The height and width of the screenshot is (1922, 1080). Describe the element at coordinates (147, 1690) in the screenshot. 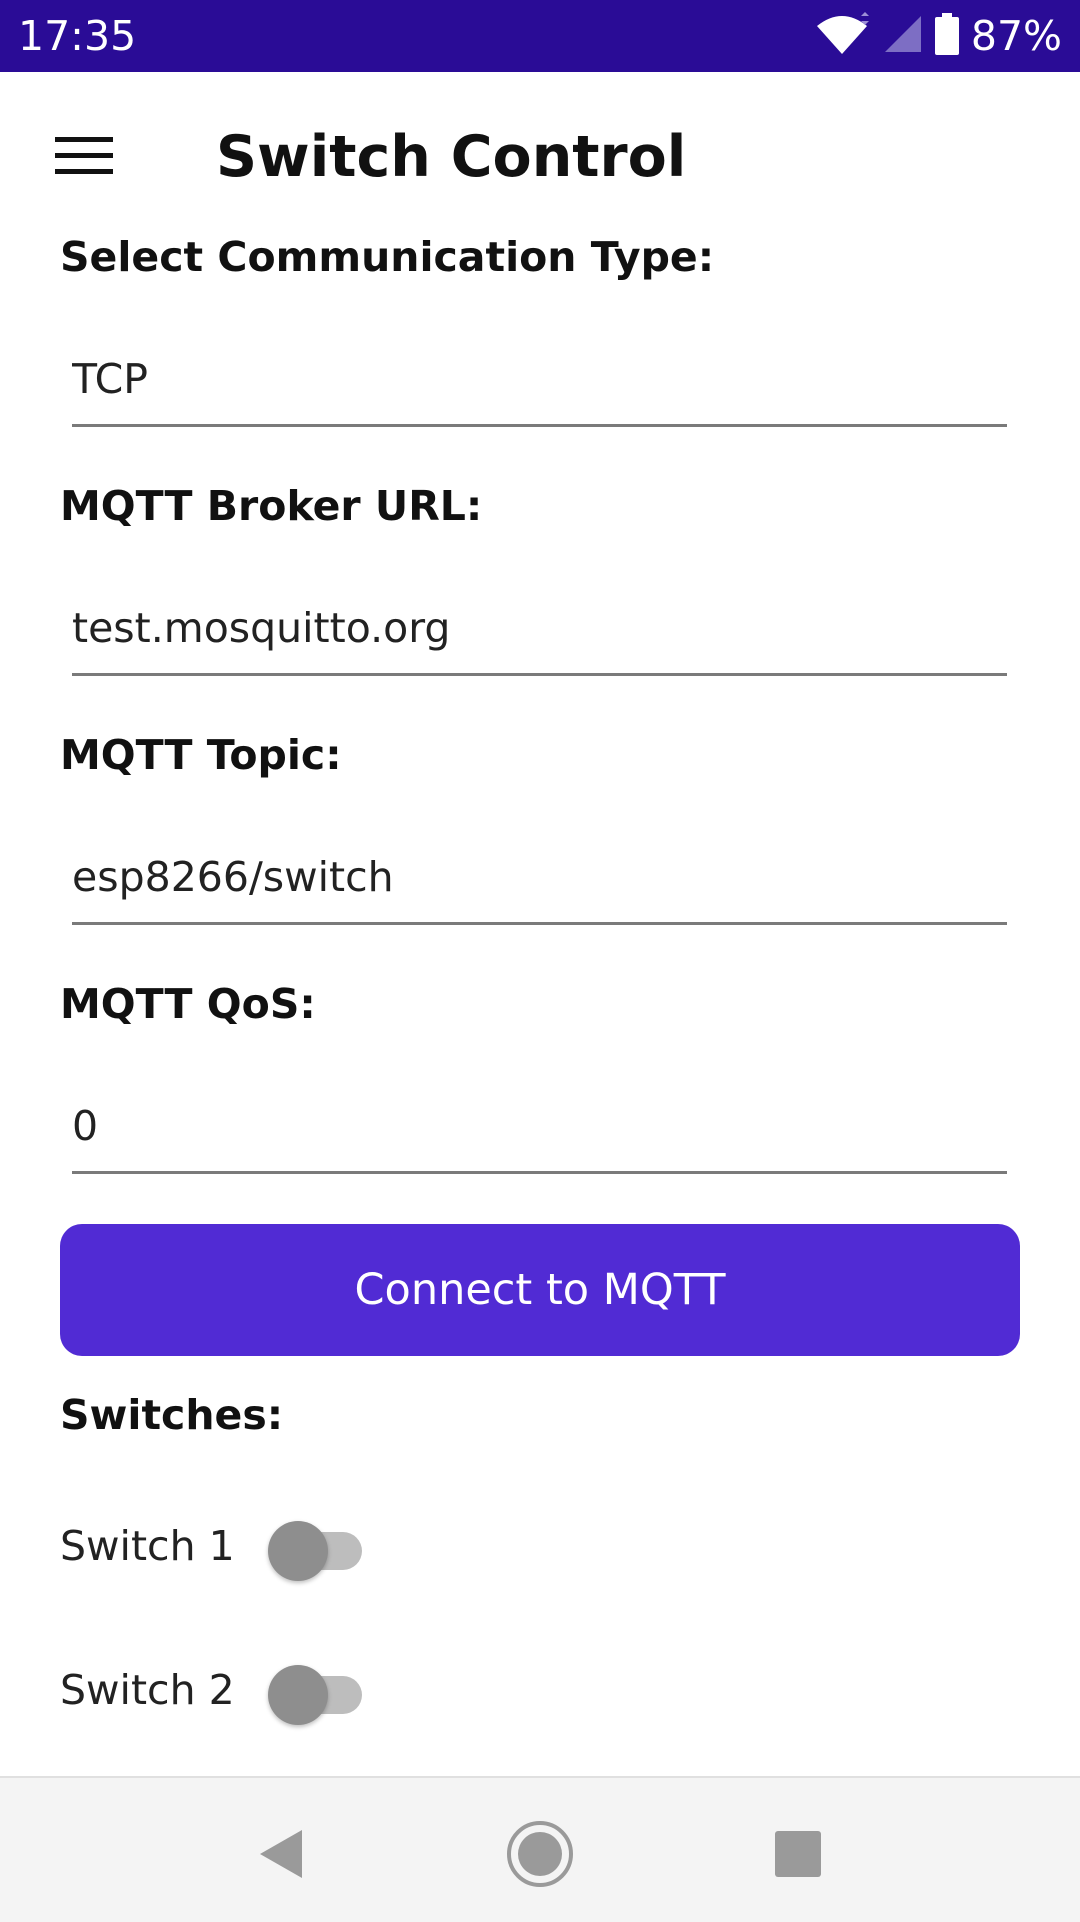

I see `switch-2-label: Switch 2` at that location.